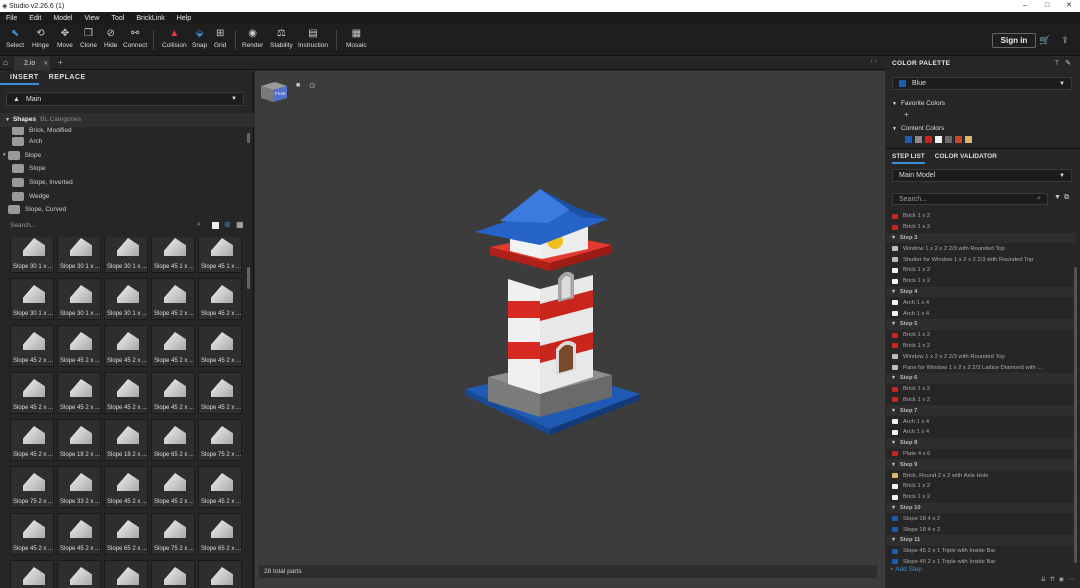 This screenshot has width=1080, height=588. What do you see at coordinates (918, 128) in the screenshot?
I see `content-colors-header: ▼ Content Colors` at bounding box center [918, 128].